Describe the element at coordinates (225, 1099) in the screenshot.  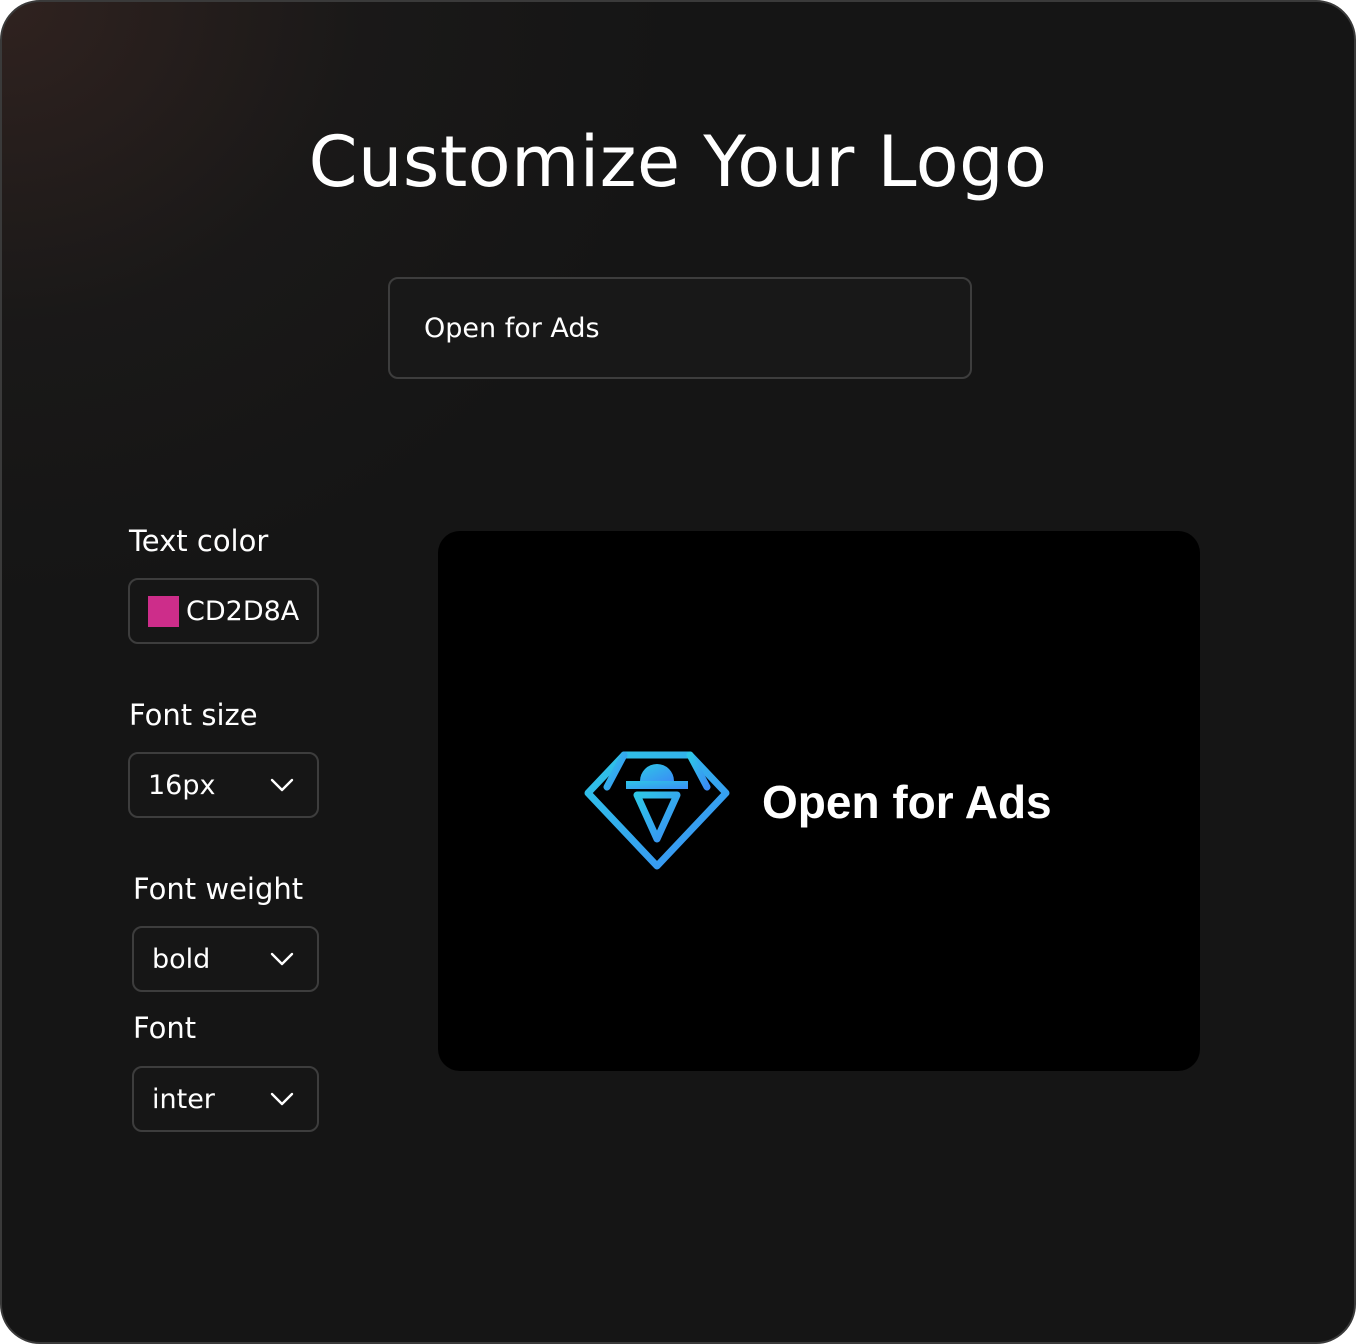
I see `font-select: inter` at that location.